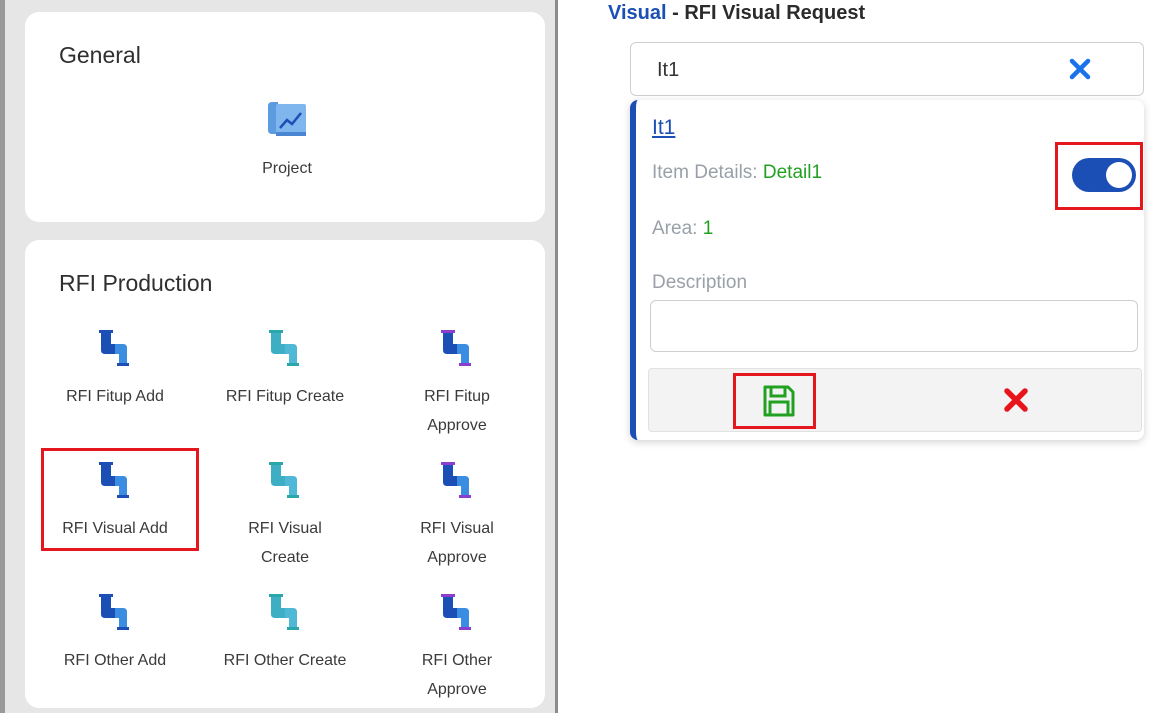 The height and width of the screenshot is (713, 1168). What do you see at coordinates (457, 516) in the screenshot?
I see `rfi-tile-rfi-visual-approve: RFI Visual Approve` at bounding box center [457, 516].